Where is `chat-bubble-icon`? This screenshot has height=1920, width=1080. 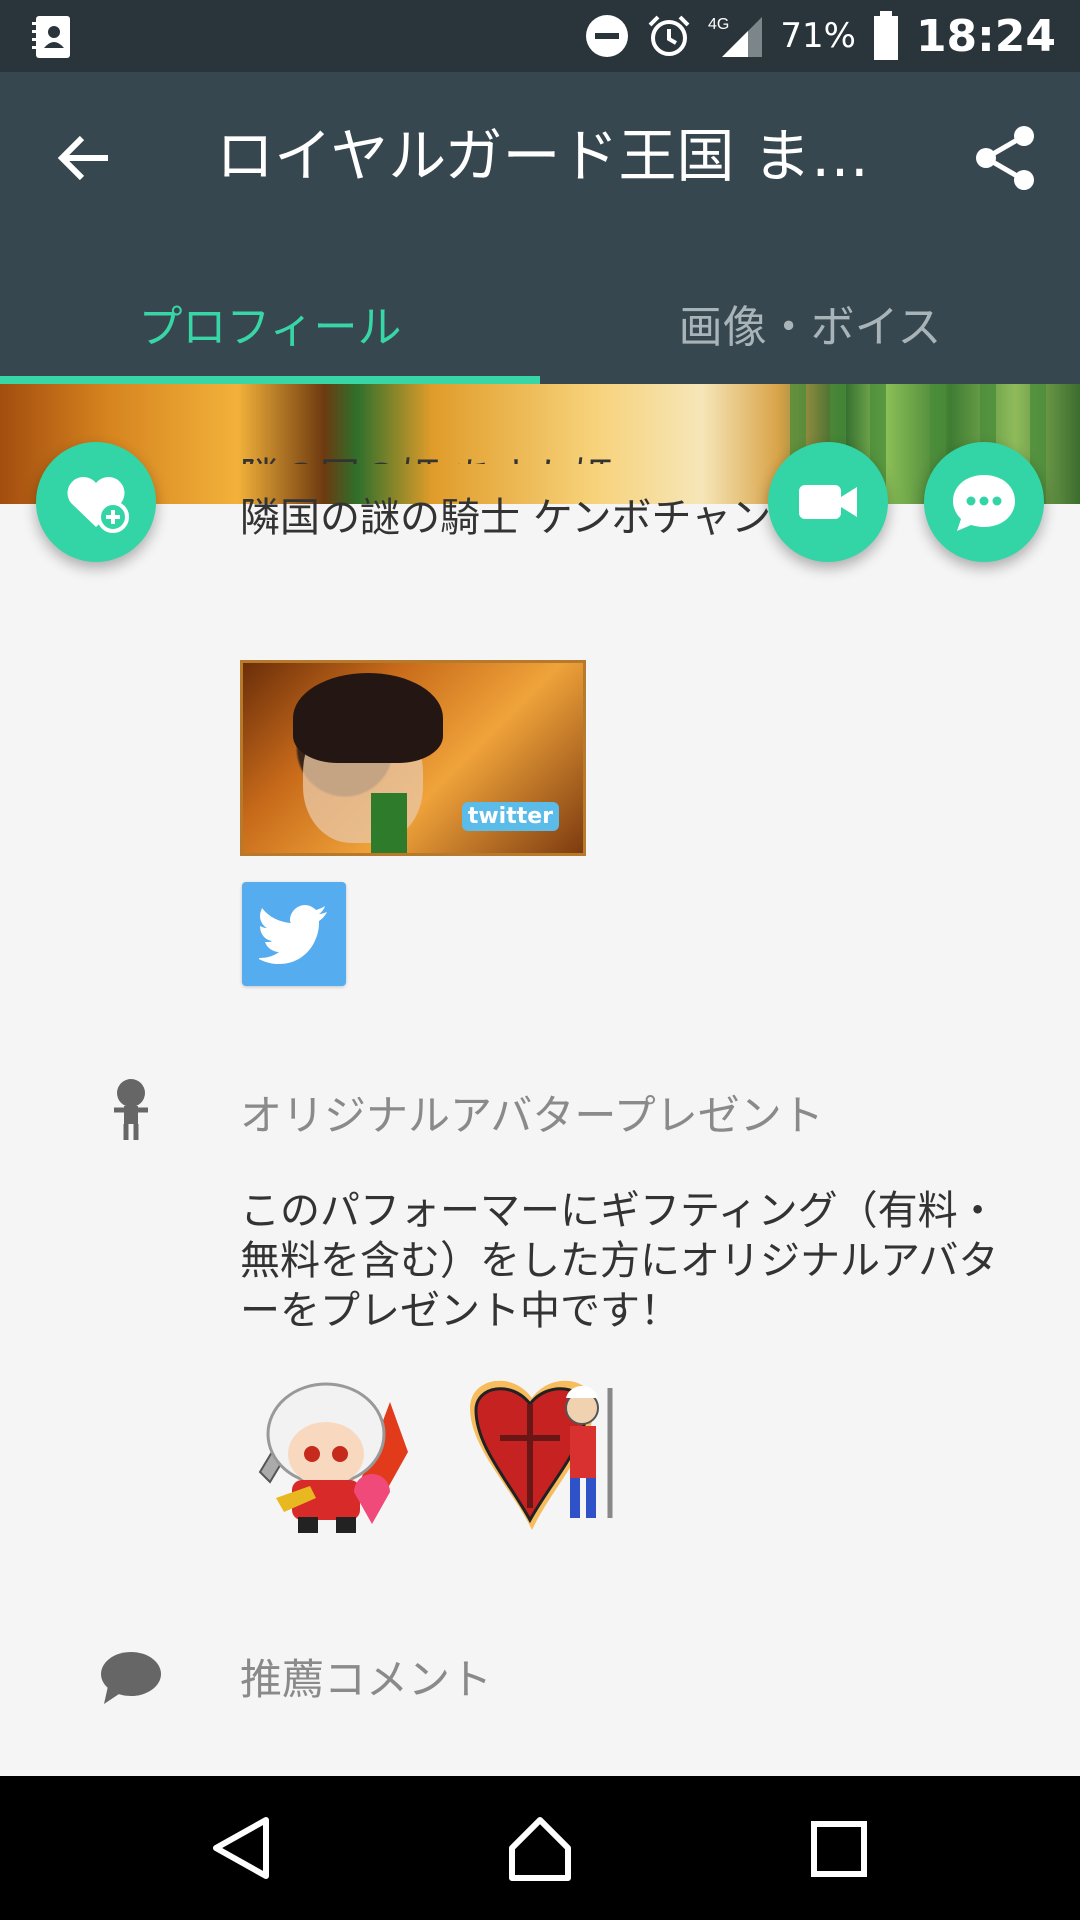
chat-bubble-icon is located at coordinates (984, 503).